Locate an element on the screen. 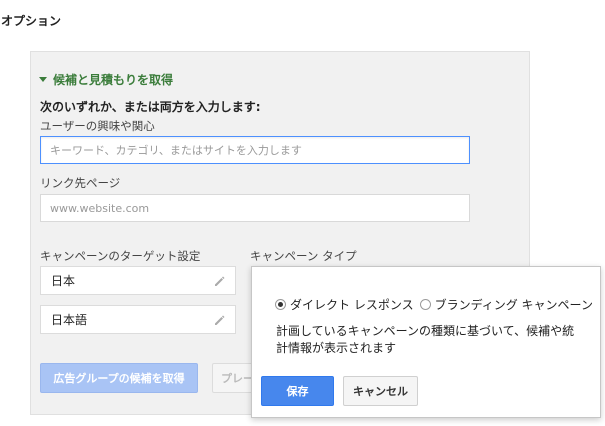 The width and height of the screenshot is (605, 426). collapse-triangle-icon is located at coordinates (43, 79).